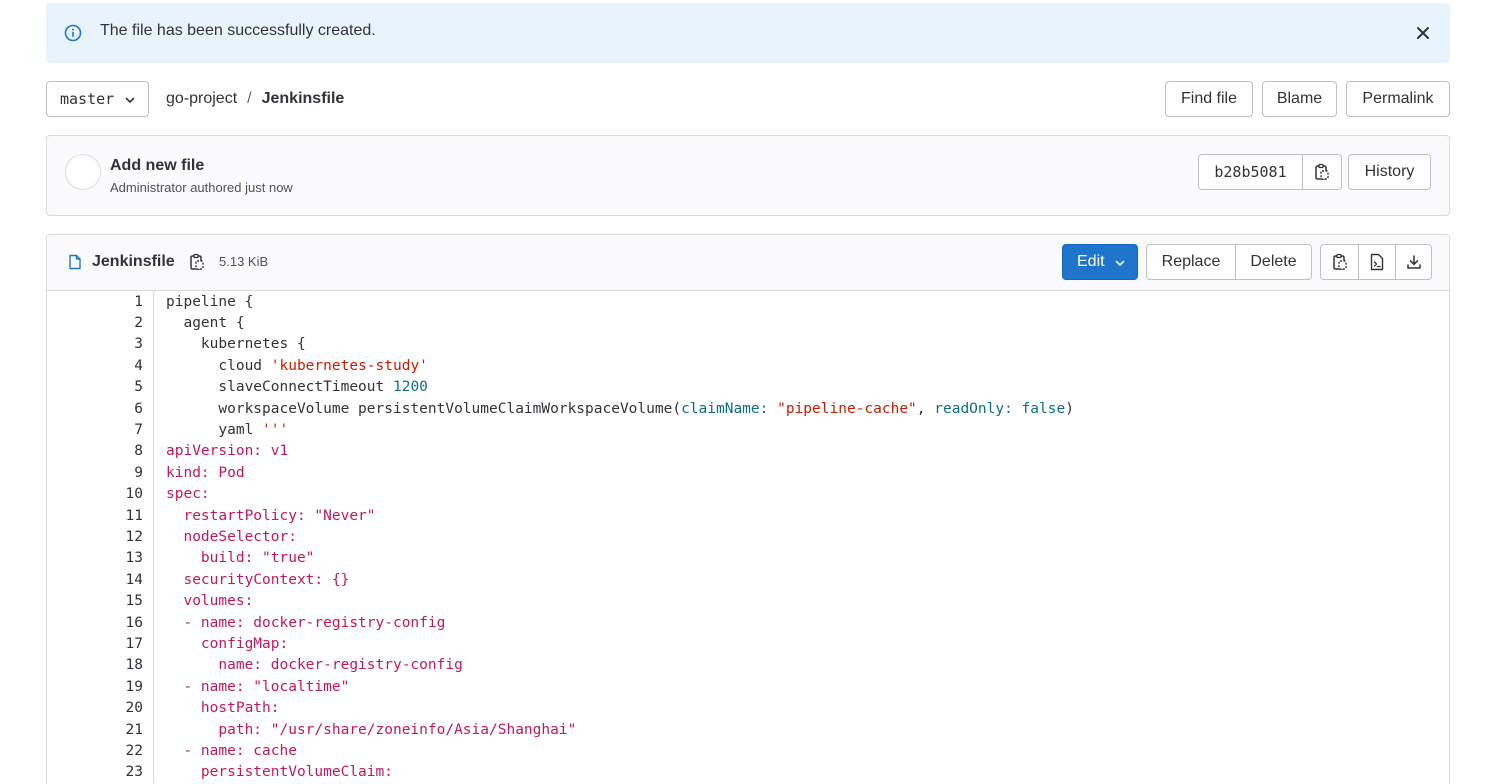  Describe the element at coordinates (244, 261) in the screenshot. I see `file-size: 5.13 KiB` at that location.